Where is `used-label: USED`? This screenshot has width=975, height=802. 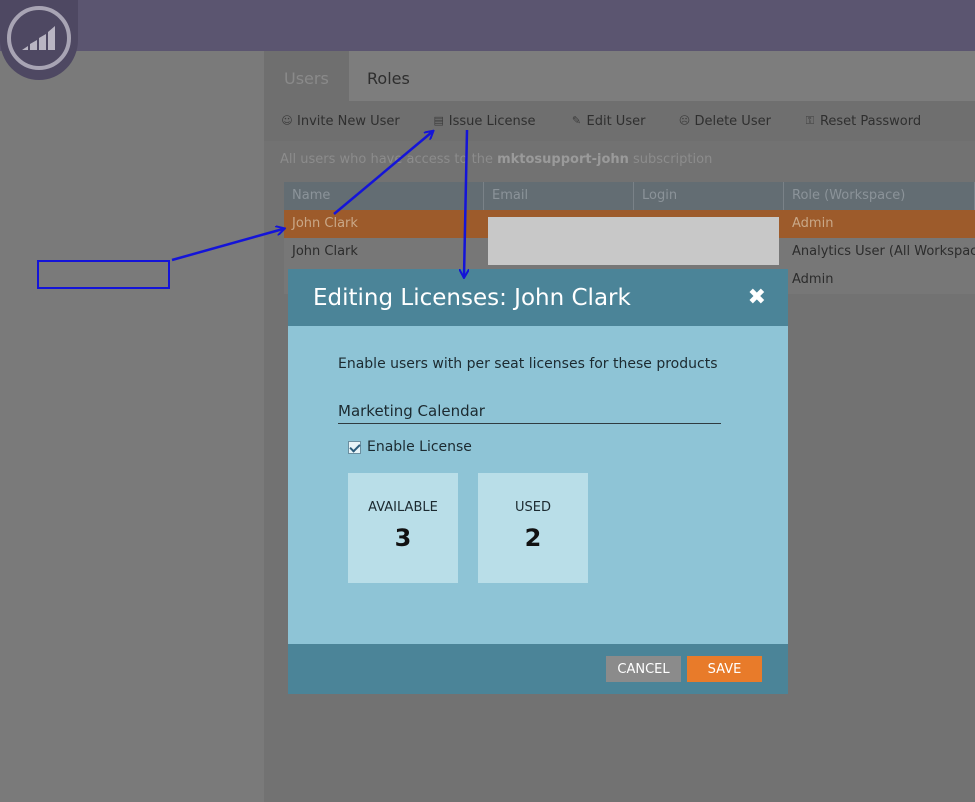 used-label: USED is located at coordinates (533, 507).